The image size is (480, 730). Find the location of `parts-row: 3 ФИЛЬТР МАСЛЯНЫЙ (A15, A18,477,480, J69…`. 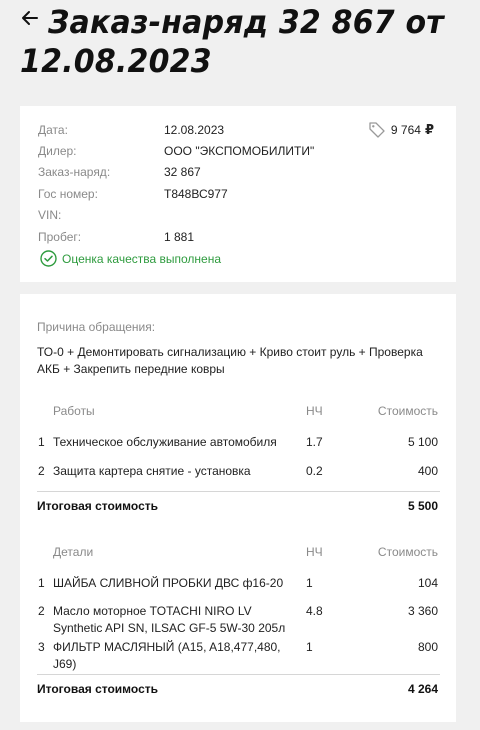

parts-row: 3 ФИЛЬТР МАСЛЯНЫЙ (A15, A18,477,480, J69… is located at coordinates (238, 656).